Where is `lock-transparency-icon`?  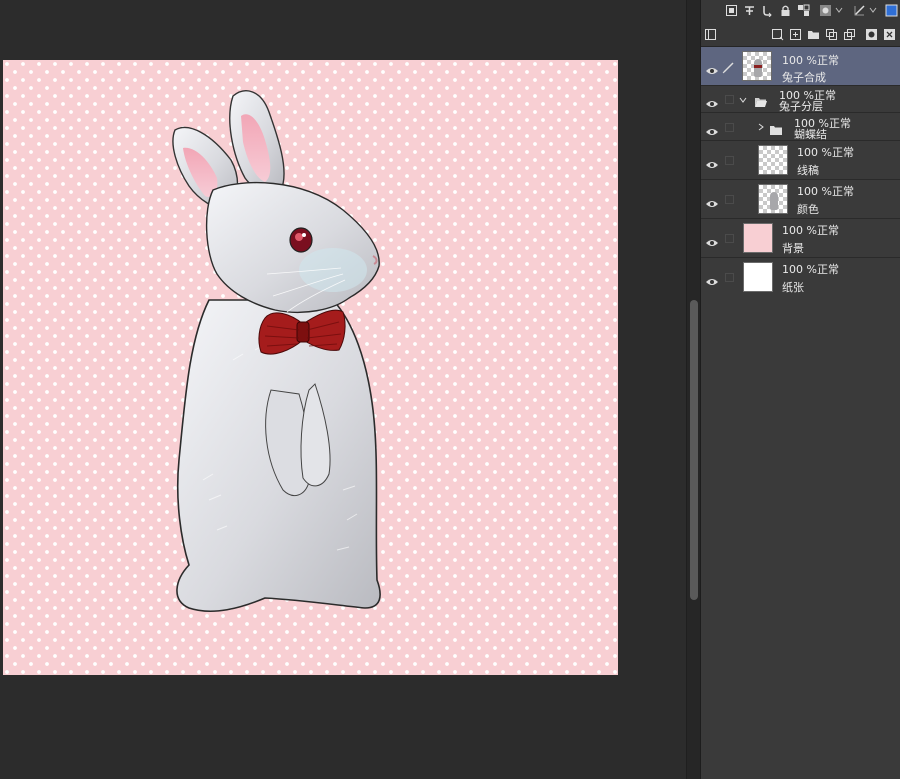 lock-transparency-icon is located at coordinates (803, 10).